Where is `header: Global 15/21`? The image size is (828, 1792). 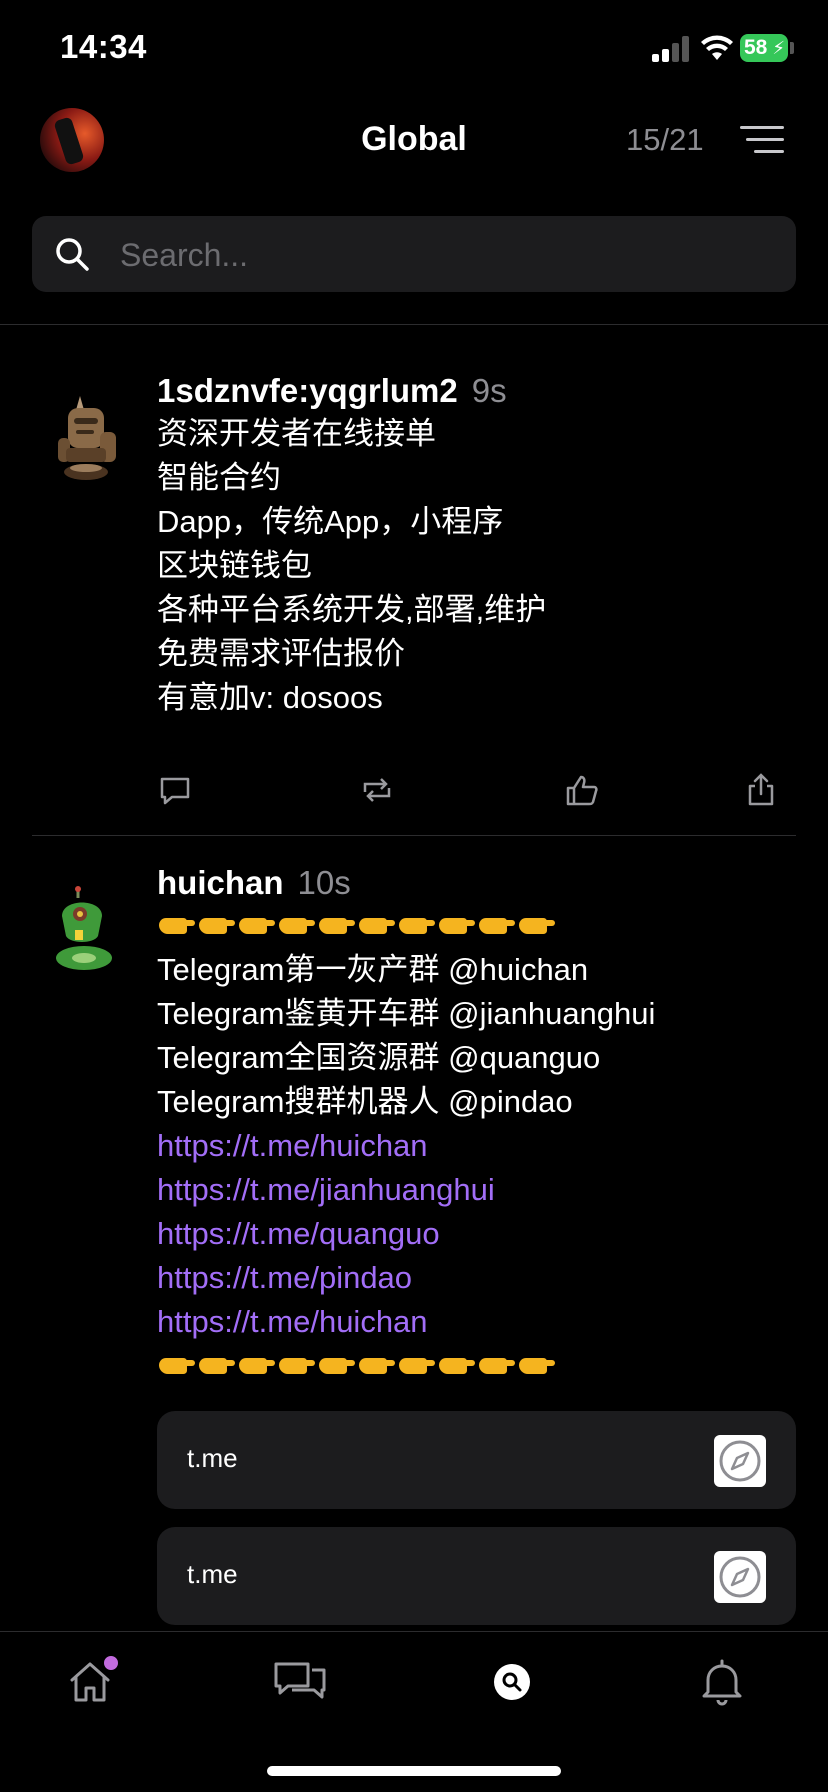 header: Global 15/21 is located at coordinates (414, 141).